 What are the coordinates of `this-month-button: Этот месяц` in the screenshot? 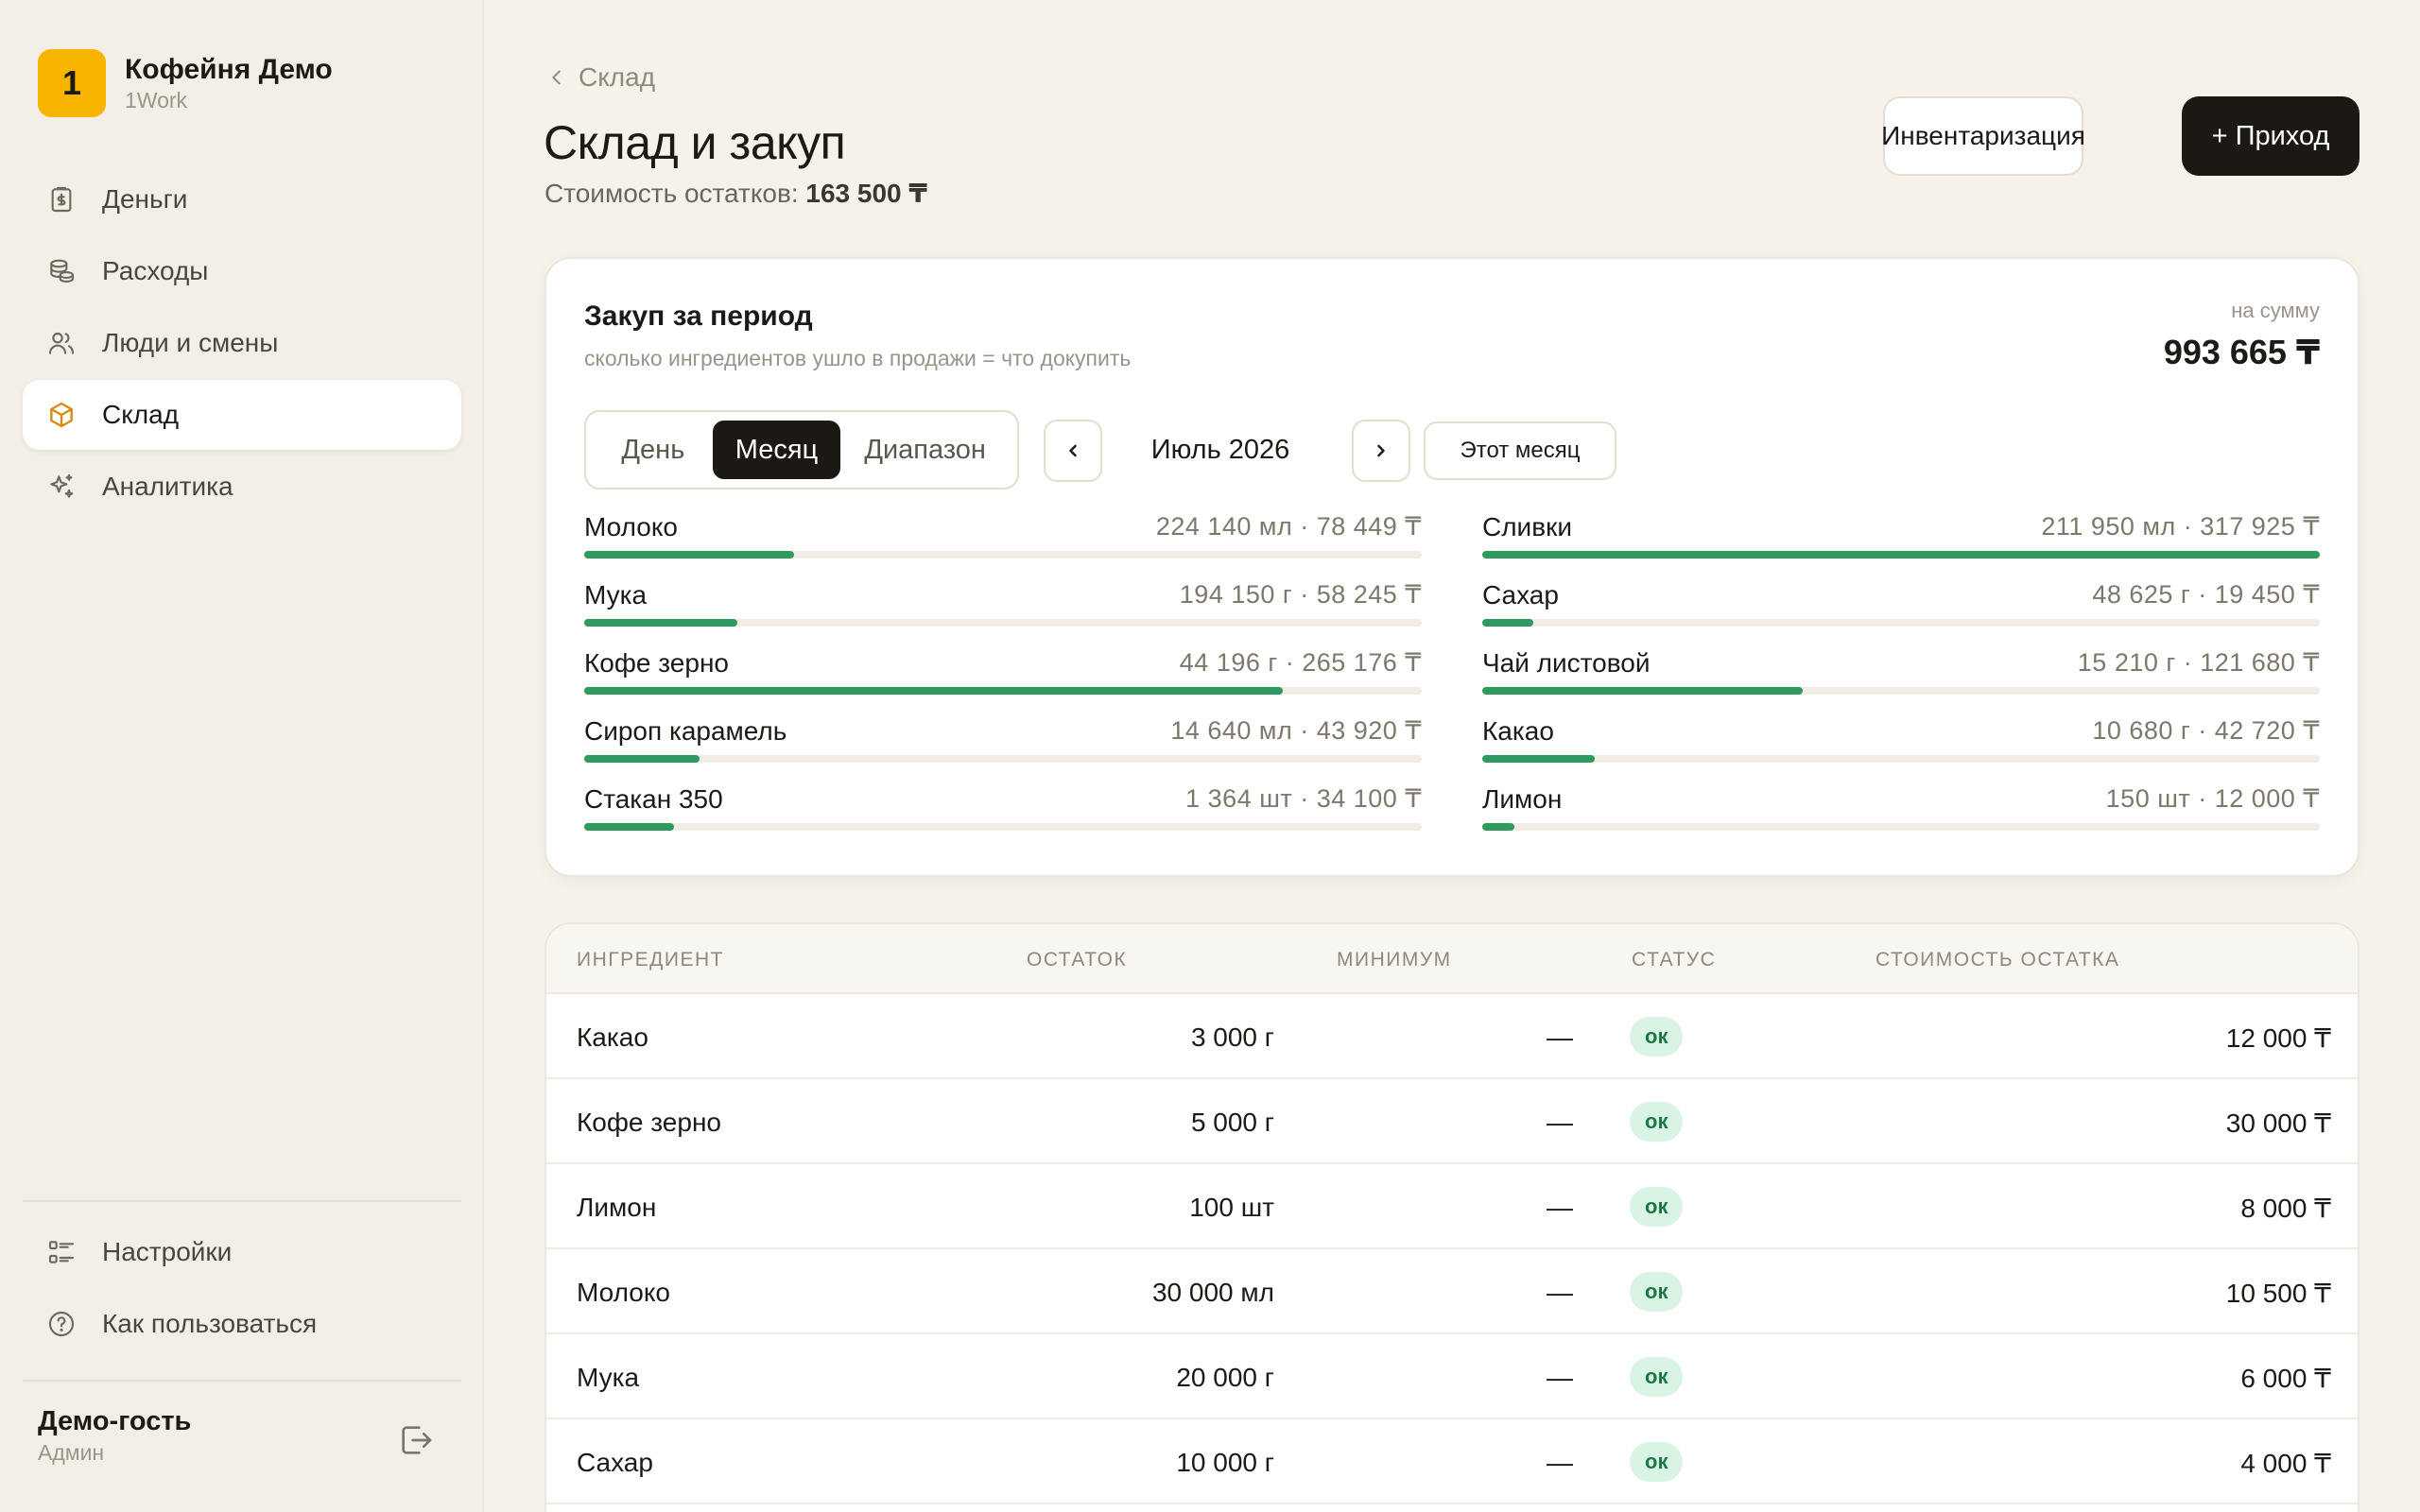 It's located at (1520, 450).